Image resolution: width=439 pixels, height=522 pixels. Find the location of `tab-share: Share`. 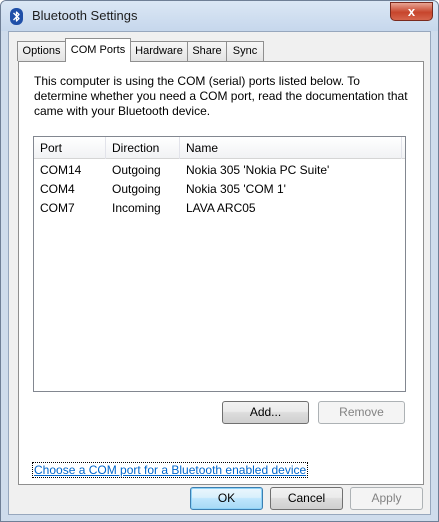

tab-share: Share is located at coordinates (207, 51).